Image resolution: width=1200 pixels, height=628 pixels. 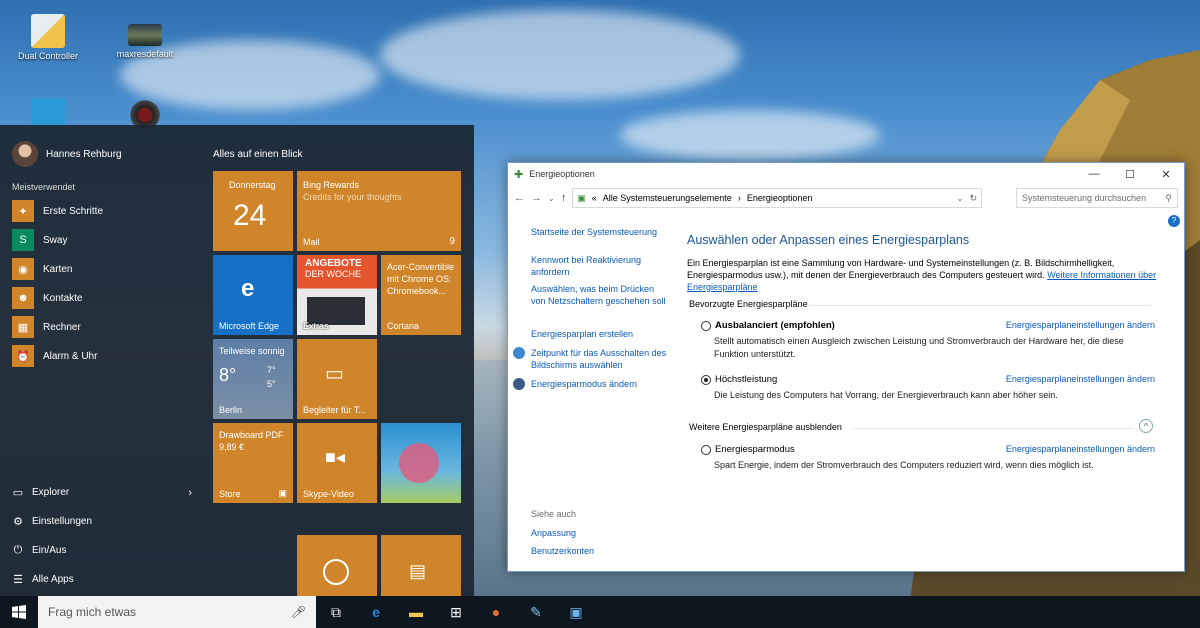 I want to click on nav-link: Energiesparplan erstellen, so click(x=600, y=334).